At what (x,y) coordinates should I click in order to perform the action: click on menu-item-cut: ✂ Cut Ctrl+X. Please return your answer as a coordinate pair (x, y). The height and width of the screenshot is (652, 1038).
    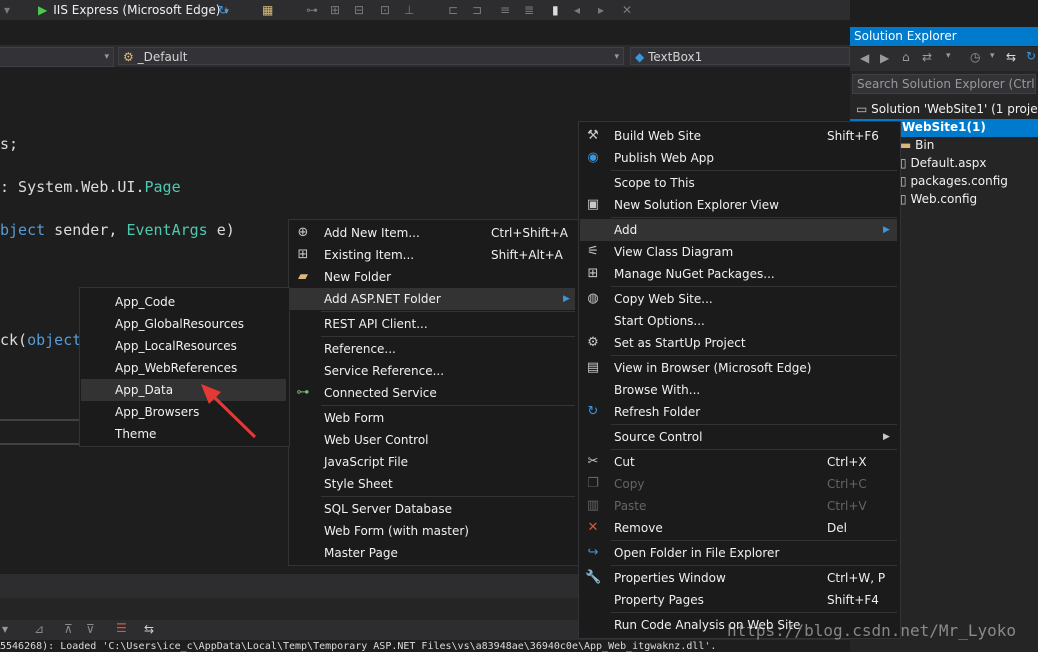
    Looking at the image, I should click on (738, 462).